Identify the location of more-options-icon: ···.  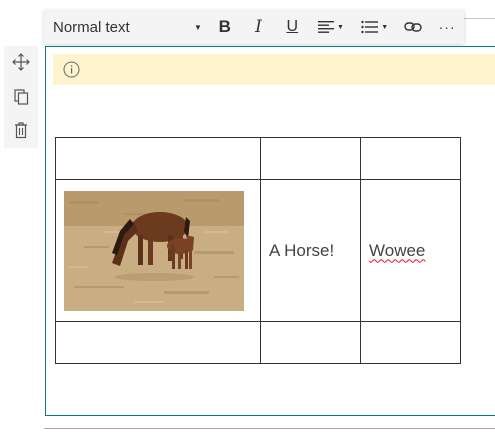
(447, 27).